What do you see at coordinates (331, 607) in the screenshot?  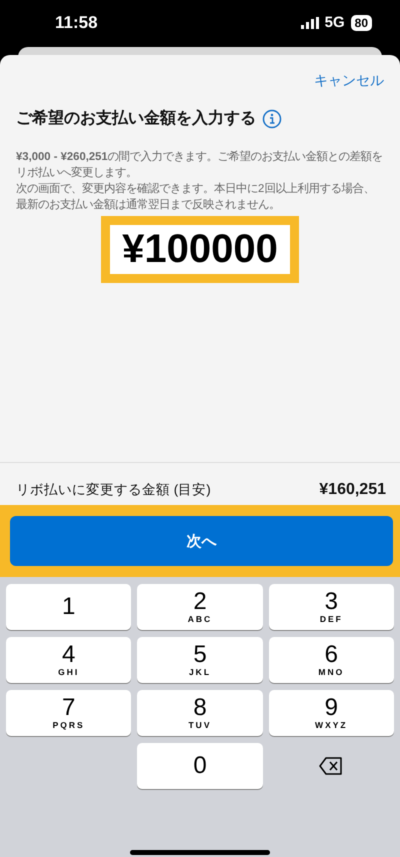 I see `keypad-key: 3 DEF` at bounding box center [331, 607].